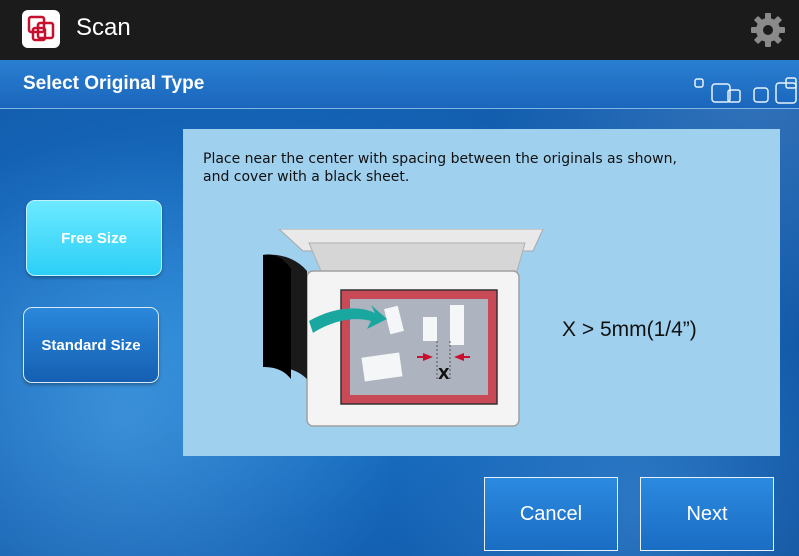 Image resolution: width=799 pixels, height=556 pixels. What do you see at coordinates (399, 84) in the screenshot?
I see `sub-header: Select Original Type` at bounding box center [399, 84].